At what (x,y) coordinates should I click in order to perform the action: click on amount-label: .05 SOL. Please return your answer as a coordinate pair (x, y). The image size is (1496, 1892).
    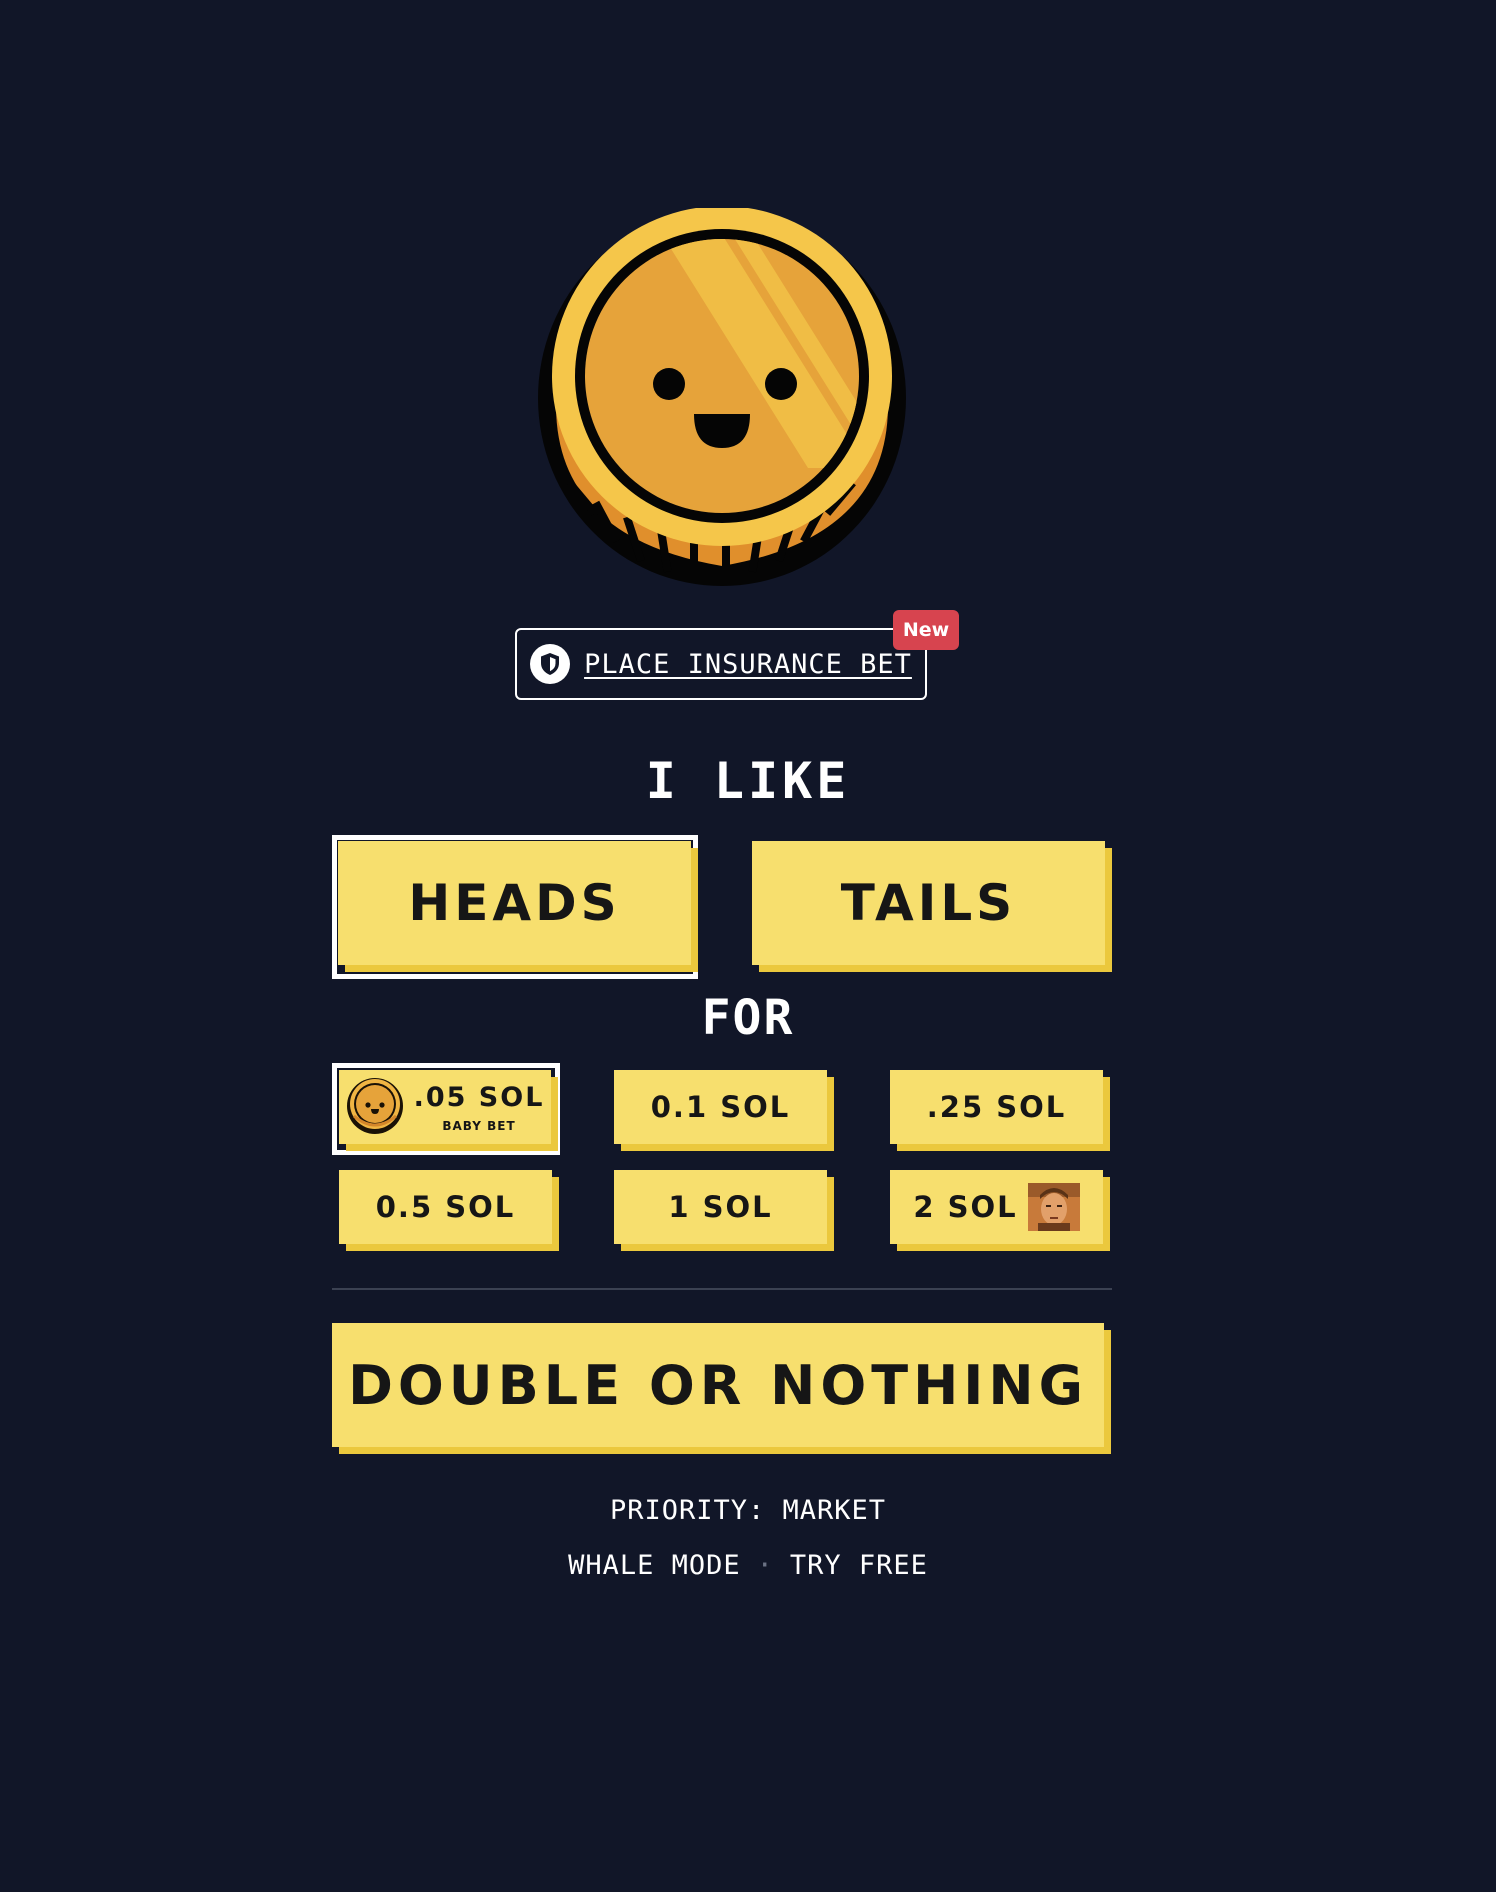
    Looking at the image, I should click on (479, 1097).